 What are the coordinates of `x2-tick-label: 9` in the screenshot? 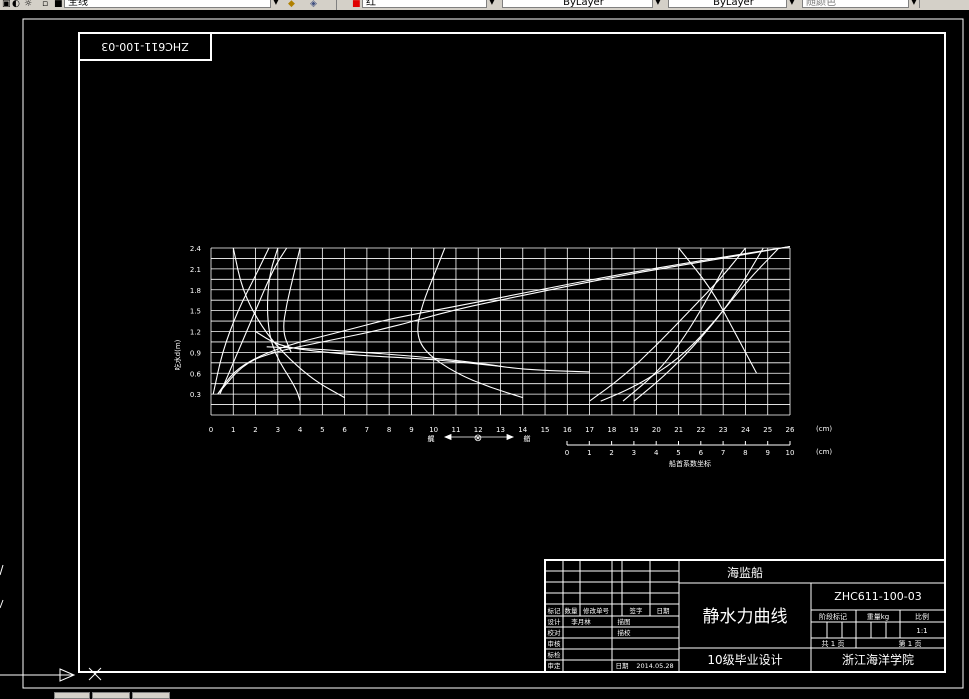 It's located at (767, 453).